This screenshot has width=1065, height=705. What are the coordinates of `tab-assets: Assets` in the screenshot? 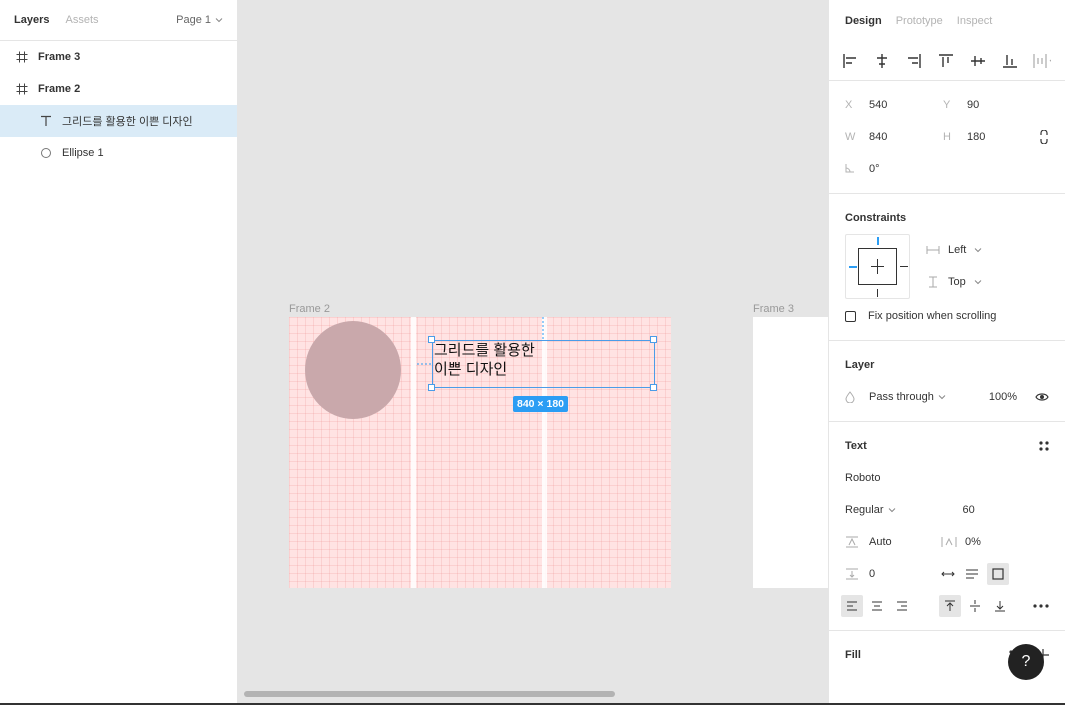 It's located at (81, 20).